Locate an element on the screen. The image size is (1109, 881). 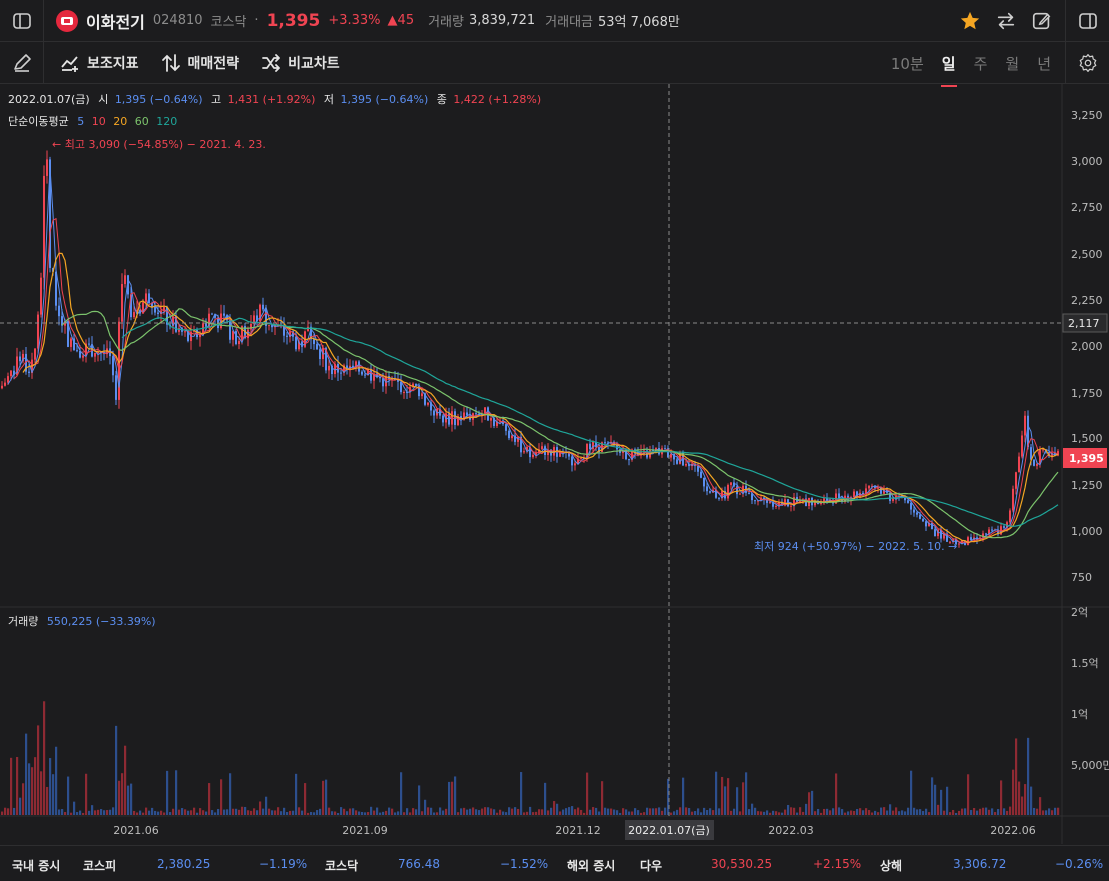
volume-value: 3,839,721 is located at coordinates (502, 20).